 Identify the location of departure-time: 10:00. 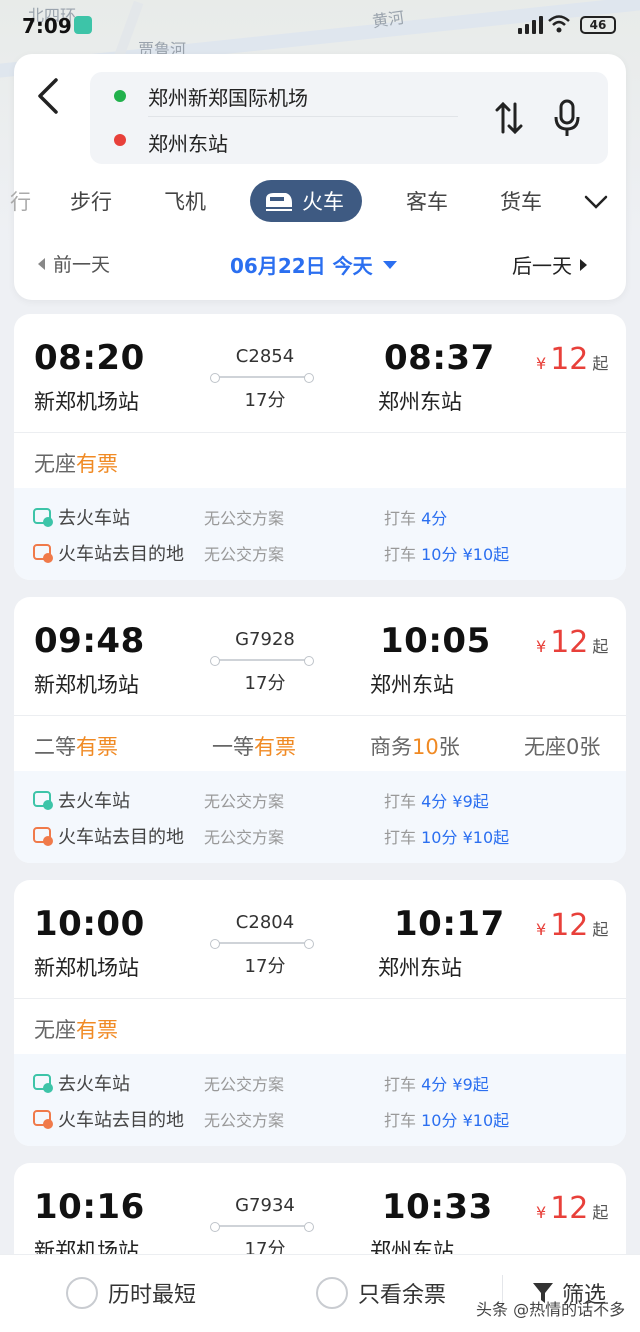
(89, 924).